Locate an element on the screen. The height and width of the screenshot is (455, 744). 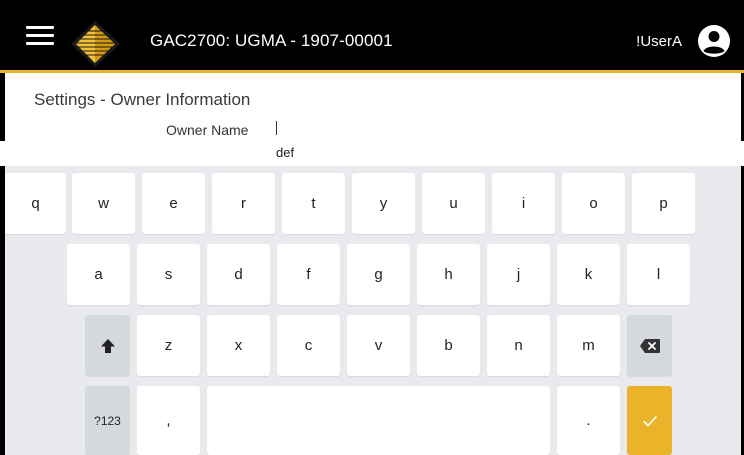
header-accent-line is located at coordinates (372, 71).